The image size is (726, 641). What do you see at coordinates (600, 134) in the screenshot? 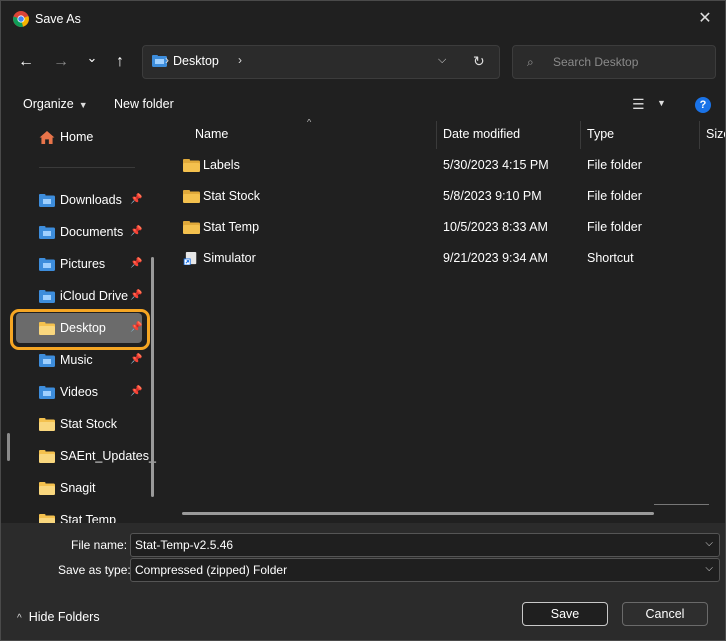
I see `column-header-type: Type` at bounding box center [600, 134].